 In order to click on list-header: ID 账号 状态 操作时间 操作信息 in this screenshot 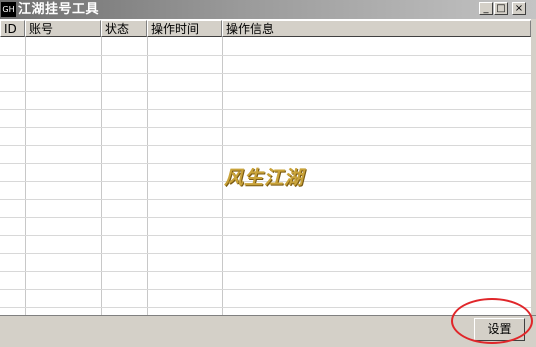, I will do `click(265, 29)`.